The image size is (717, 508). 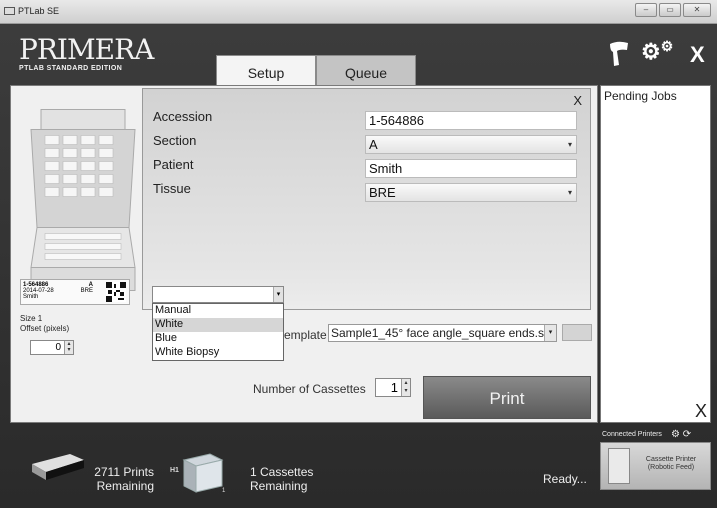 What do you see at coordinates (619, 466) in the screenshot?
I see `printer-icon` at bounding box center [619, 466].